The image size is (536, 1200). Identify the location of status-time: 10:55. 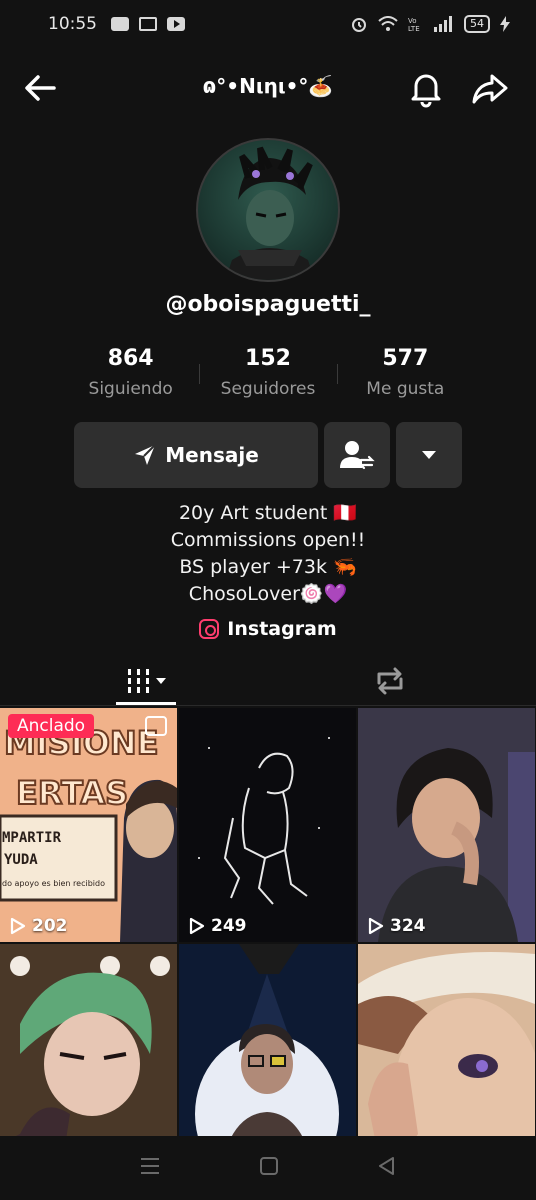
(72, 24).